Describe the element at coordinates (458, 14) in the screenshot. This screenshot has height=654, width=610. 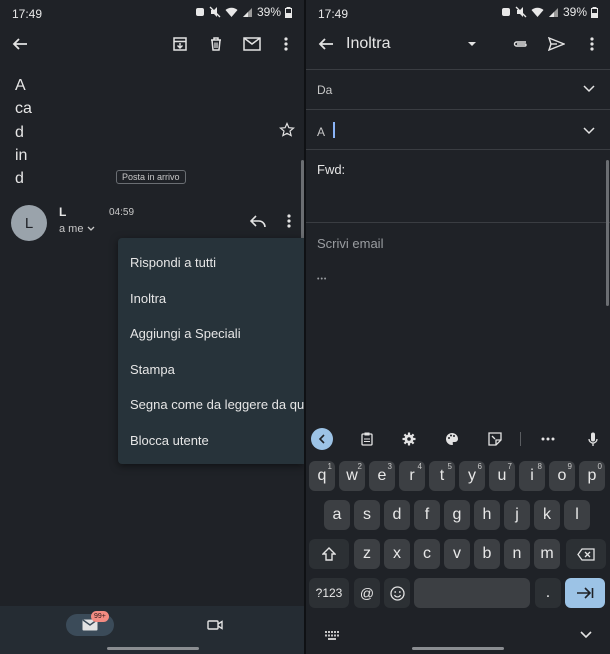
I see `status-bar: 17:49 39%` at that location.